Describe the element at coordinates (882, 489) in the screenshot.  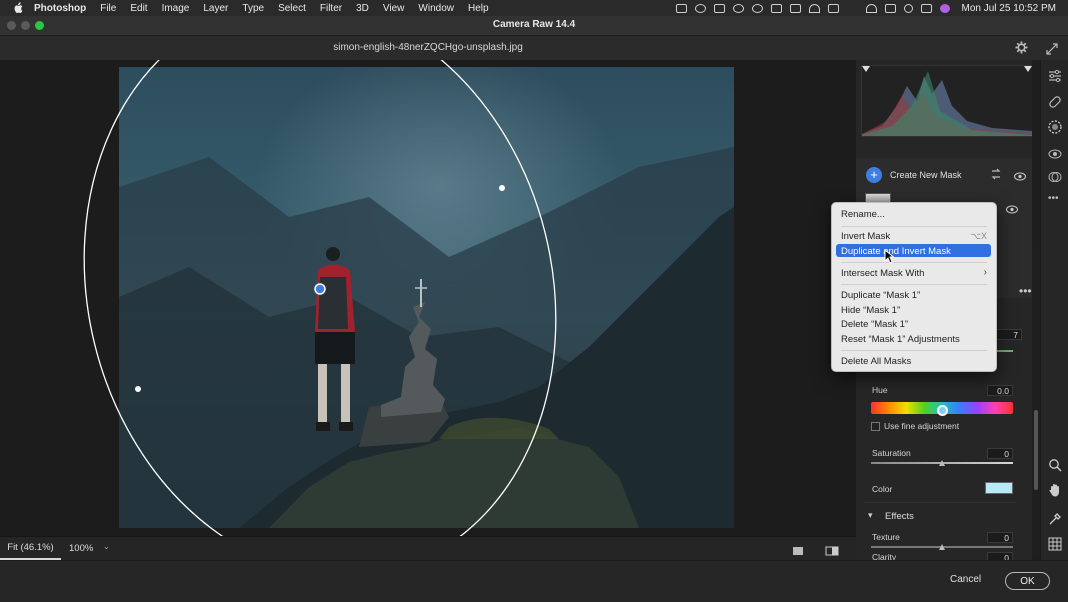
I see `color-label: Color` at that location.